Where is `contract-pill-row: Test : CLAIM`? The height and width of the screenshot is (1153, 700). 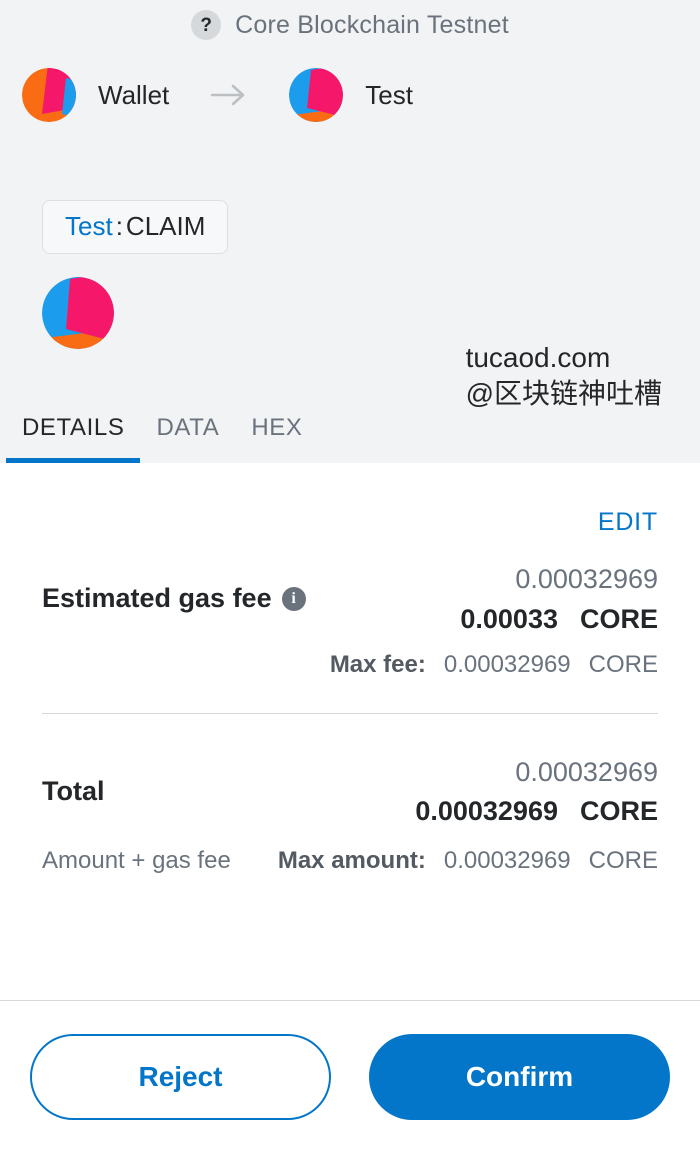
contract-pill-row: Test : CLAIM is located at coordinates (350, 227).